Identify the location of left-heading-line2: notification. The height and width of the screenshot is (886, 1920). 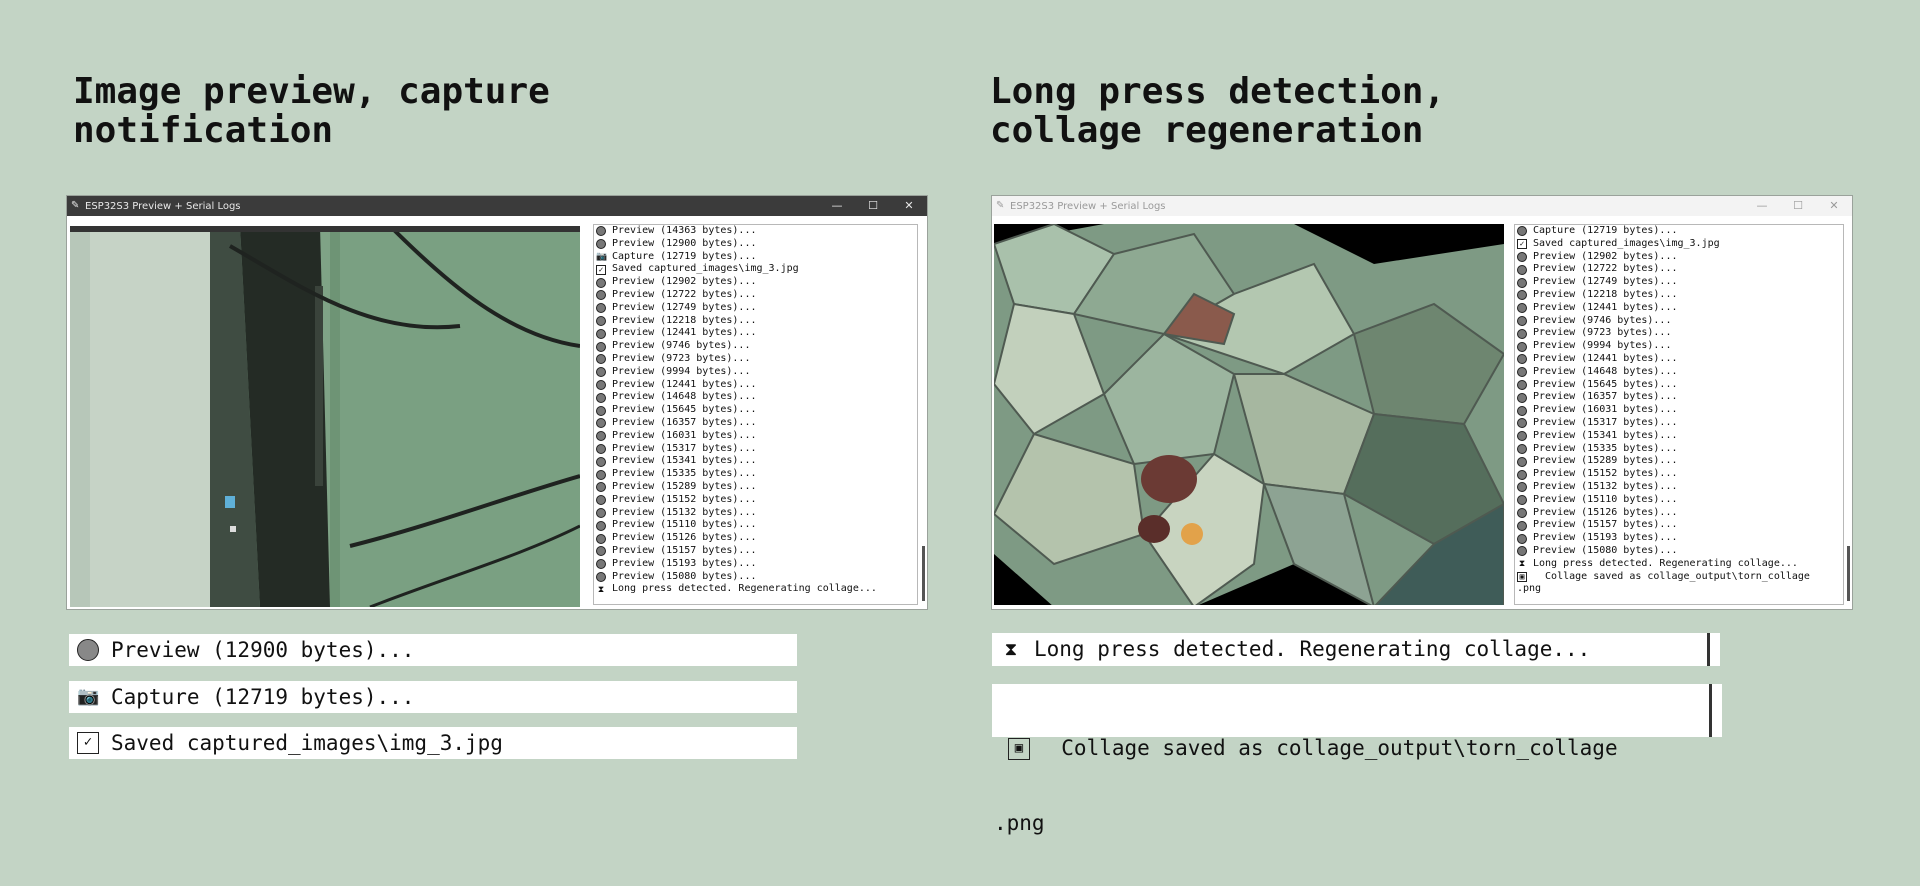
(203, 130).